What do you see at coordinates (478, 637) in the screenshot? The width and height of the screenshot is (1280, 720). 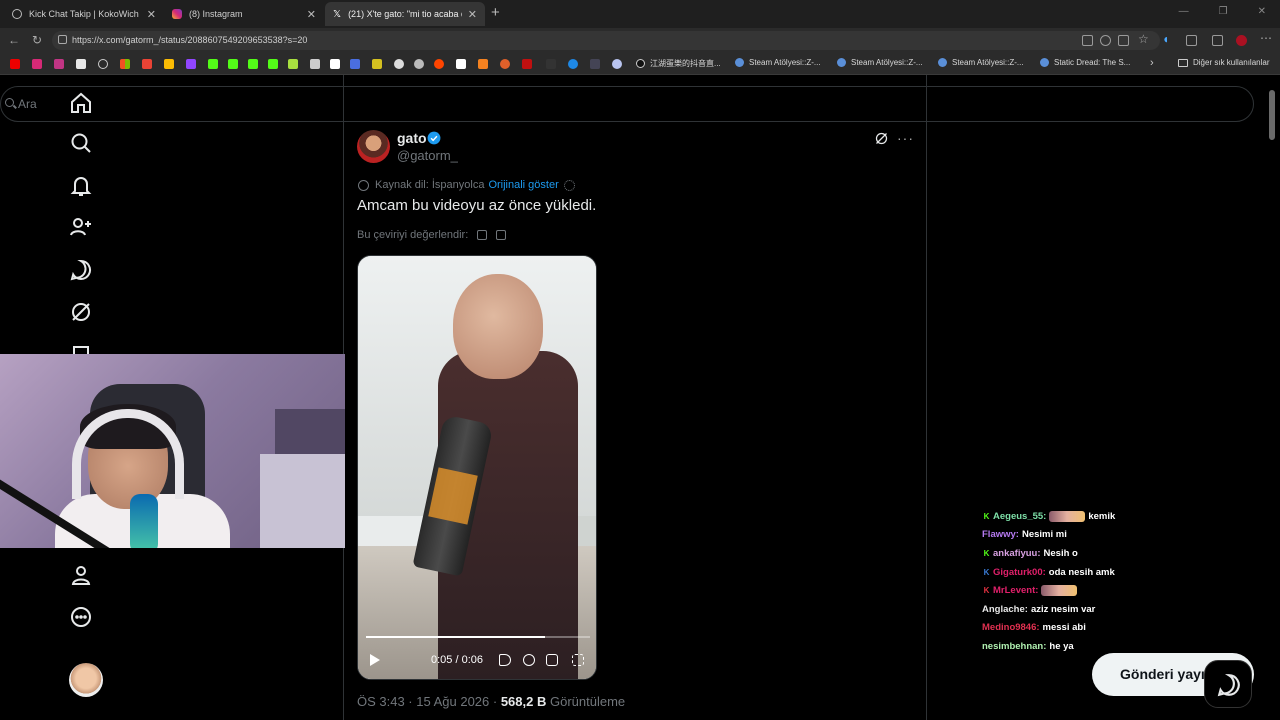 I see `video-progress-bar` at bounding box center [478, 637].